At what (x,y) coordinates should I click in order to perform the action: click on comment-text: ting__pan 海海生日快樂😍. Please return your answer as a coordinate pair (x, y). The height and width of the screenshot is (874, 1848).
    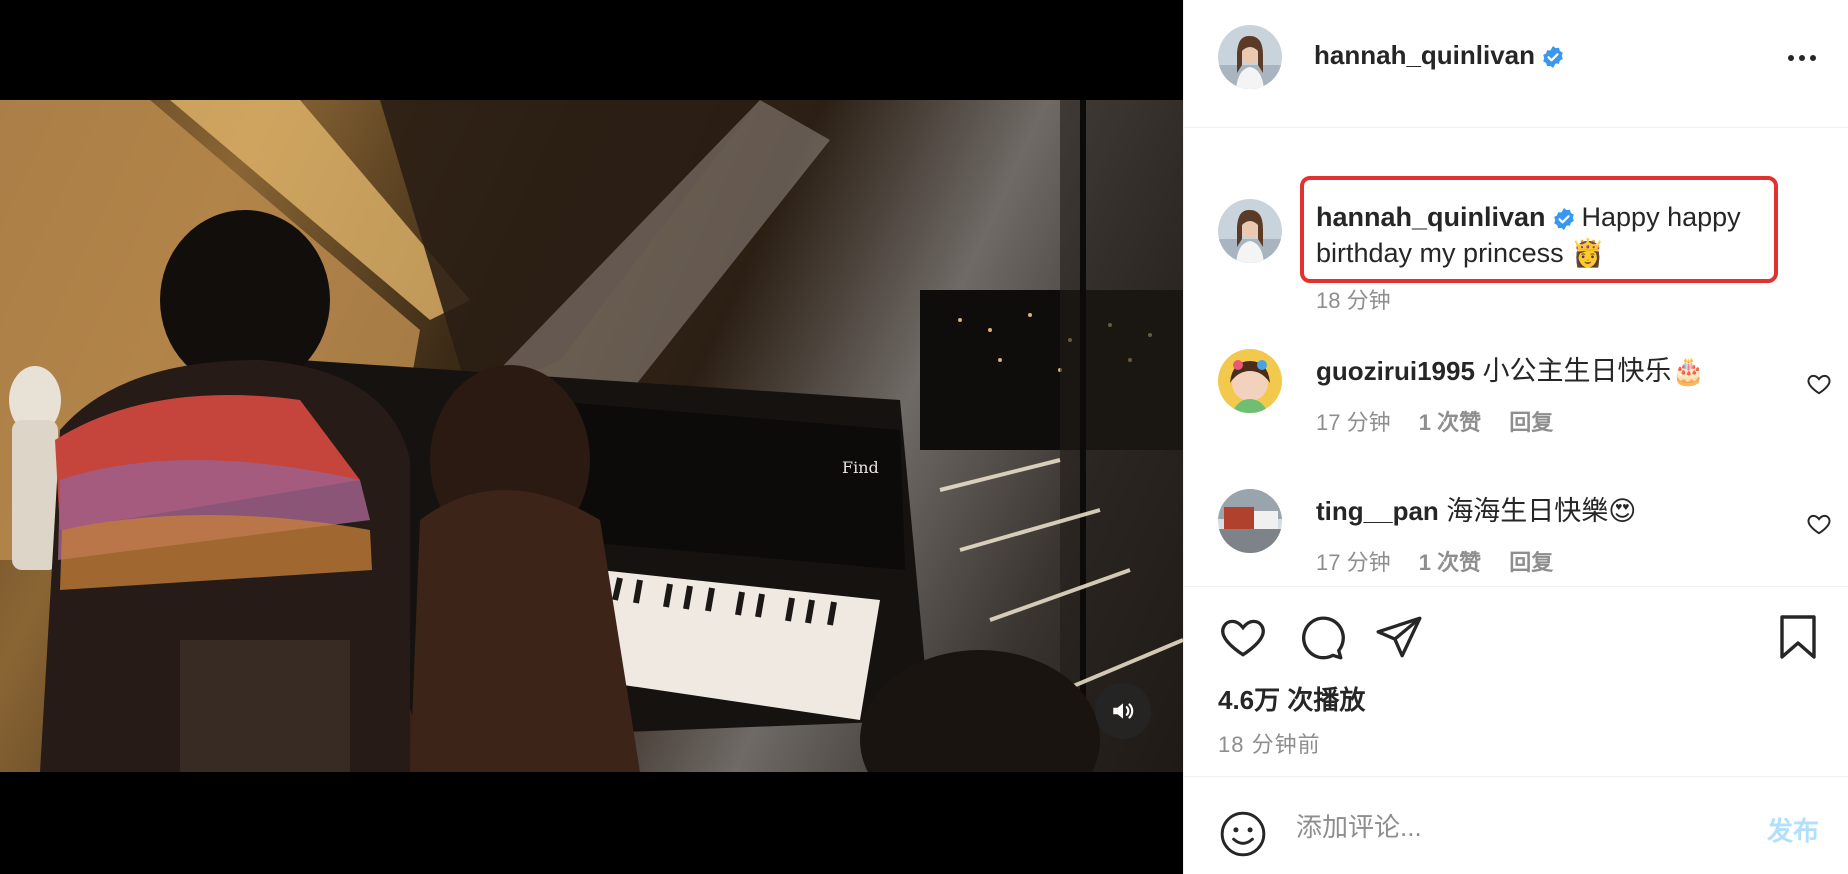
    Looking at the image, I should click on (1476, 508).